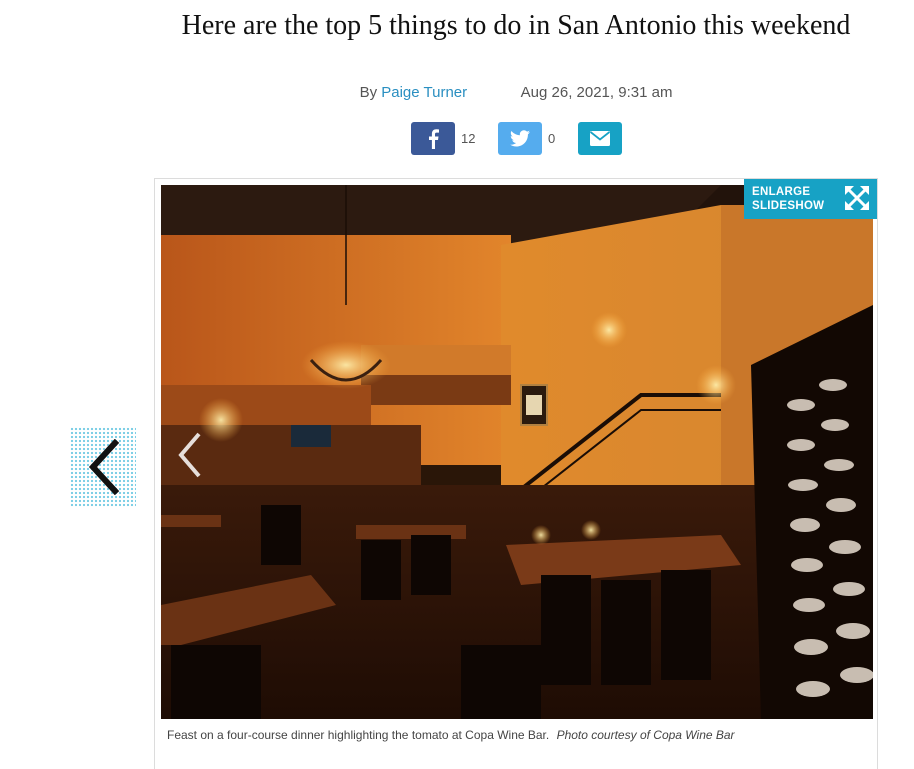 The height and width of the screenshot is (769, 914). What do you see at coordinates (788, 199) in the screenshot?
I see `enlarge-slideshow-label: ENLARGE SLIDESHOW` at bounding box center [788, 199].